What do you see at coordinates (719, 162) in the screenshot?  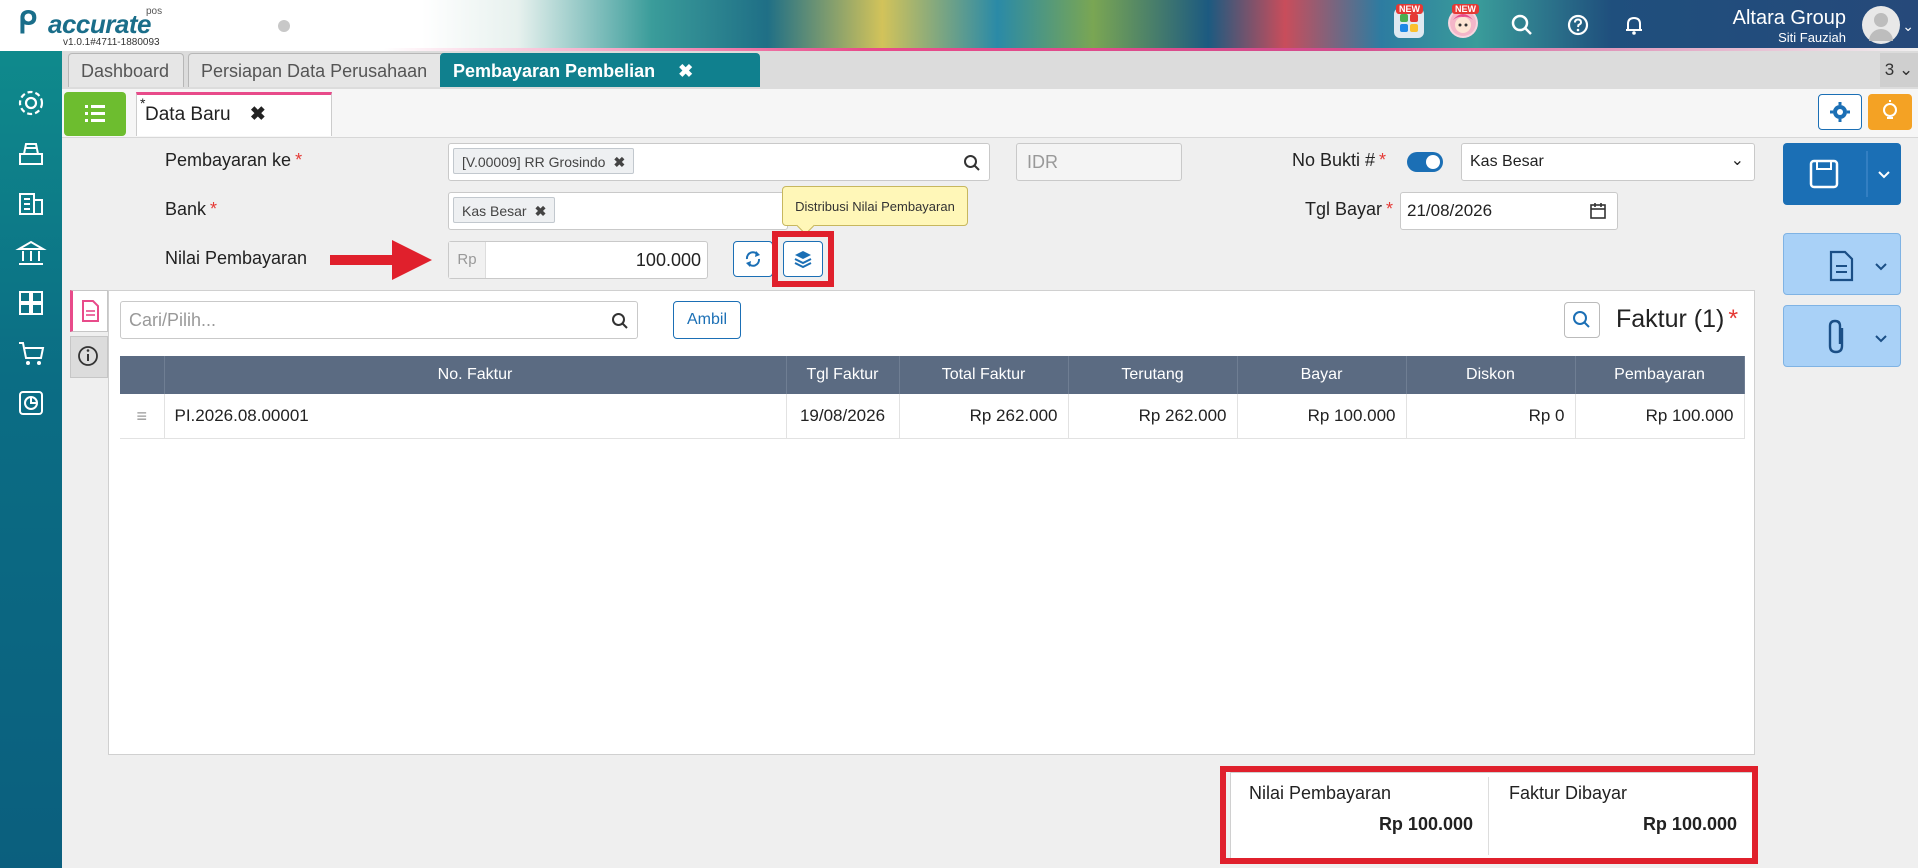 I see `vendor-select: [V.00009] RR Grosindo ✖` at bounding box center [719, 162].